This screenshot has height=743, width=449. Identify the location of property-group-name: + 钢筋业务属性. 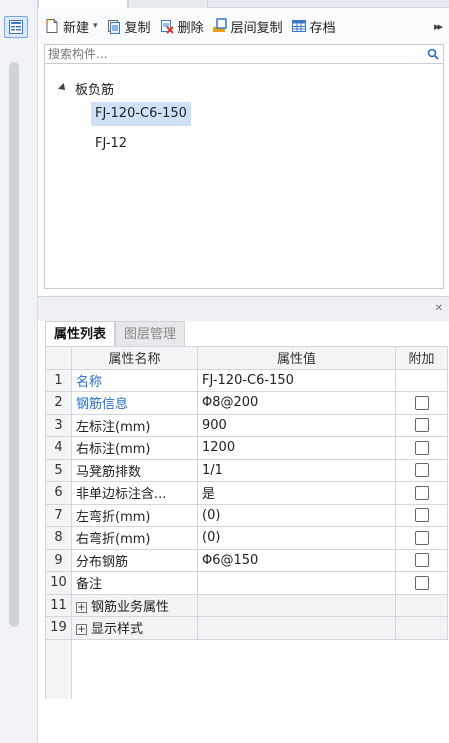
(134, 605).